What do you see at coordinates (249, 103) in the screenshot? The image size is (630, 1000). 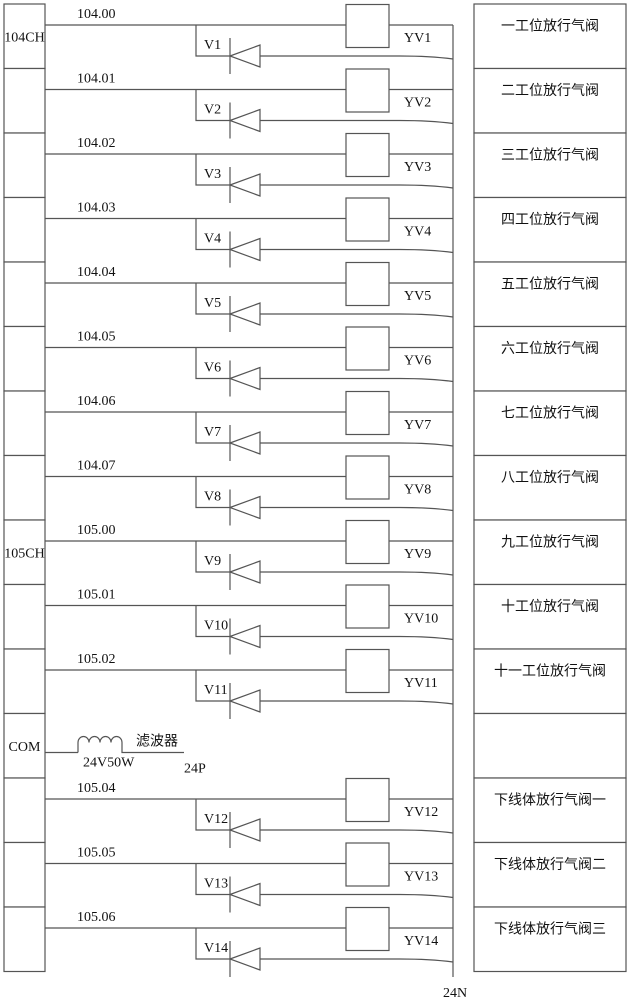 I see `circuit-row: 104.01 YV2 V2` at bounding box center [249, 103].